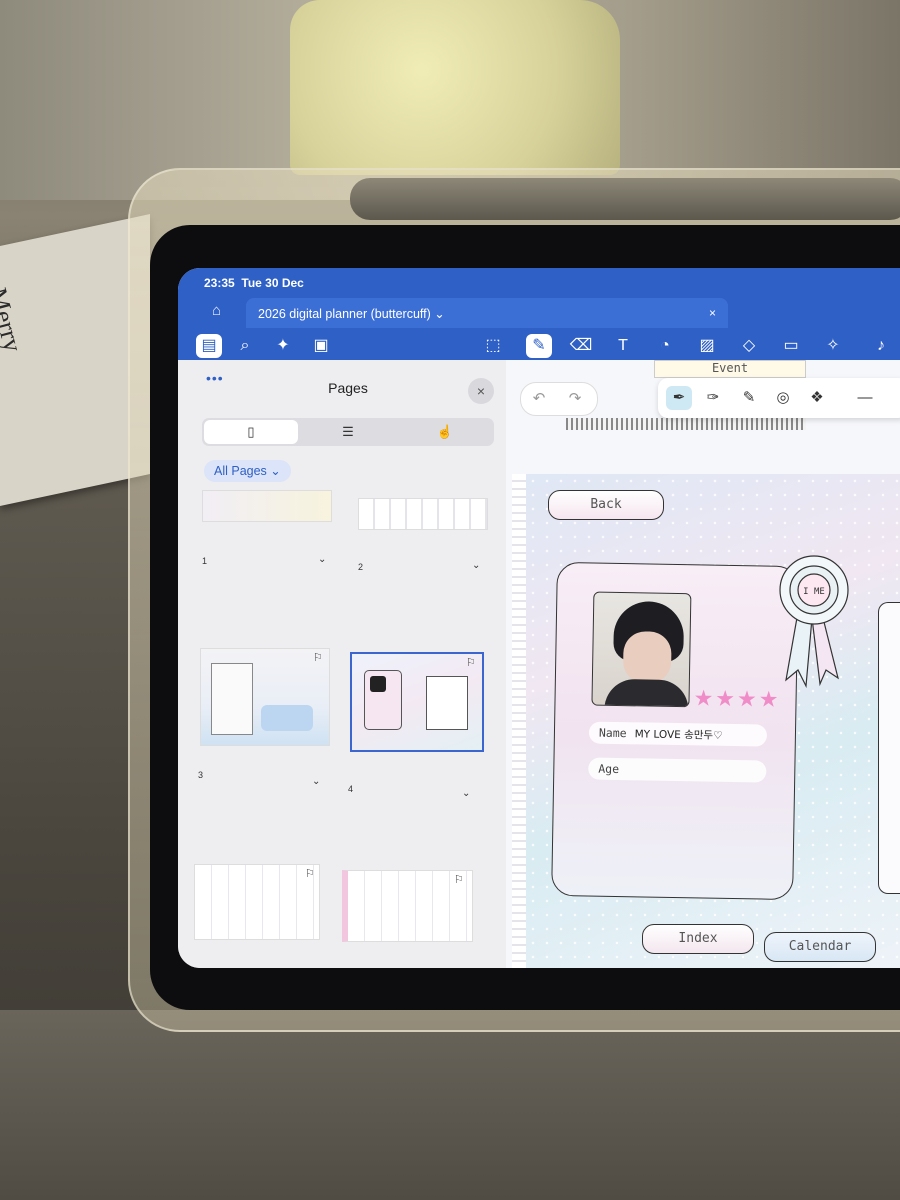 The height and width of the screenshot is (1200, 900). What do you see at coordinates (209, 346) in the screenshot?
I see `sidebar-toggle-icon: ▤` at bounding box center [209, 346].